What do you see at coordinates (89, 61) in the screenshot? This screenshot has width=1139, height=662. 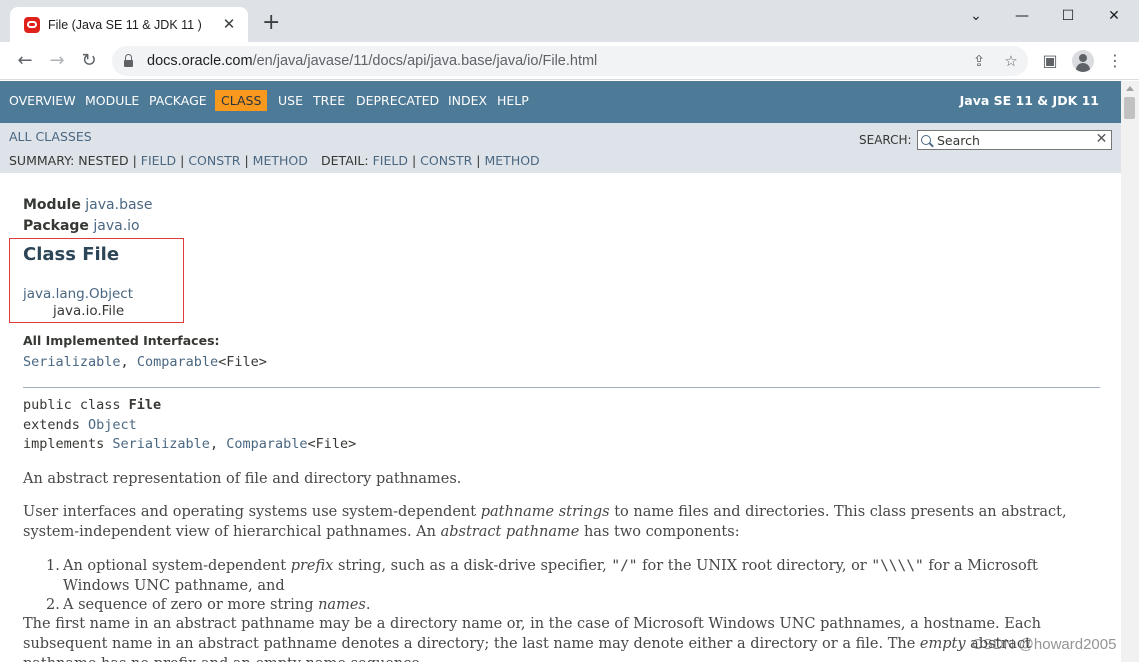 I see `reload-button: ↻` at bounding box center [89, 61].